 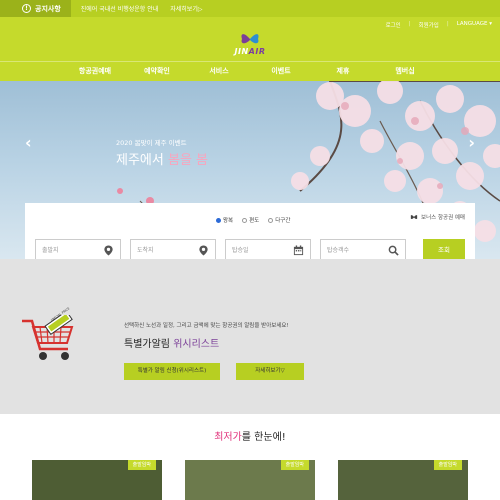 What do you see at coordinates (240, 250) in the screenshot?
I see `date-placeholder: 탑승일` at bounding box center [240, 250].